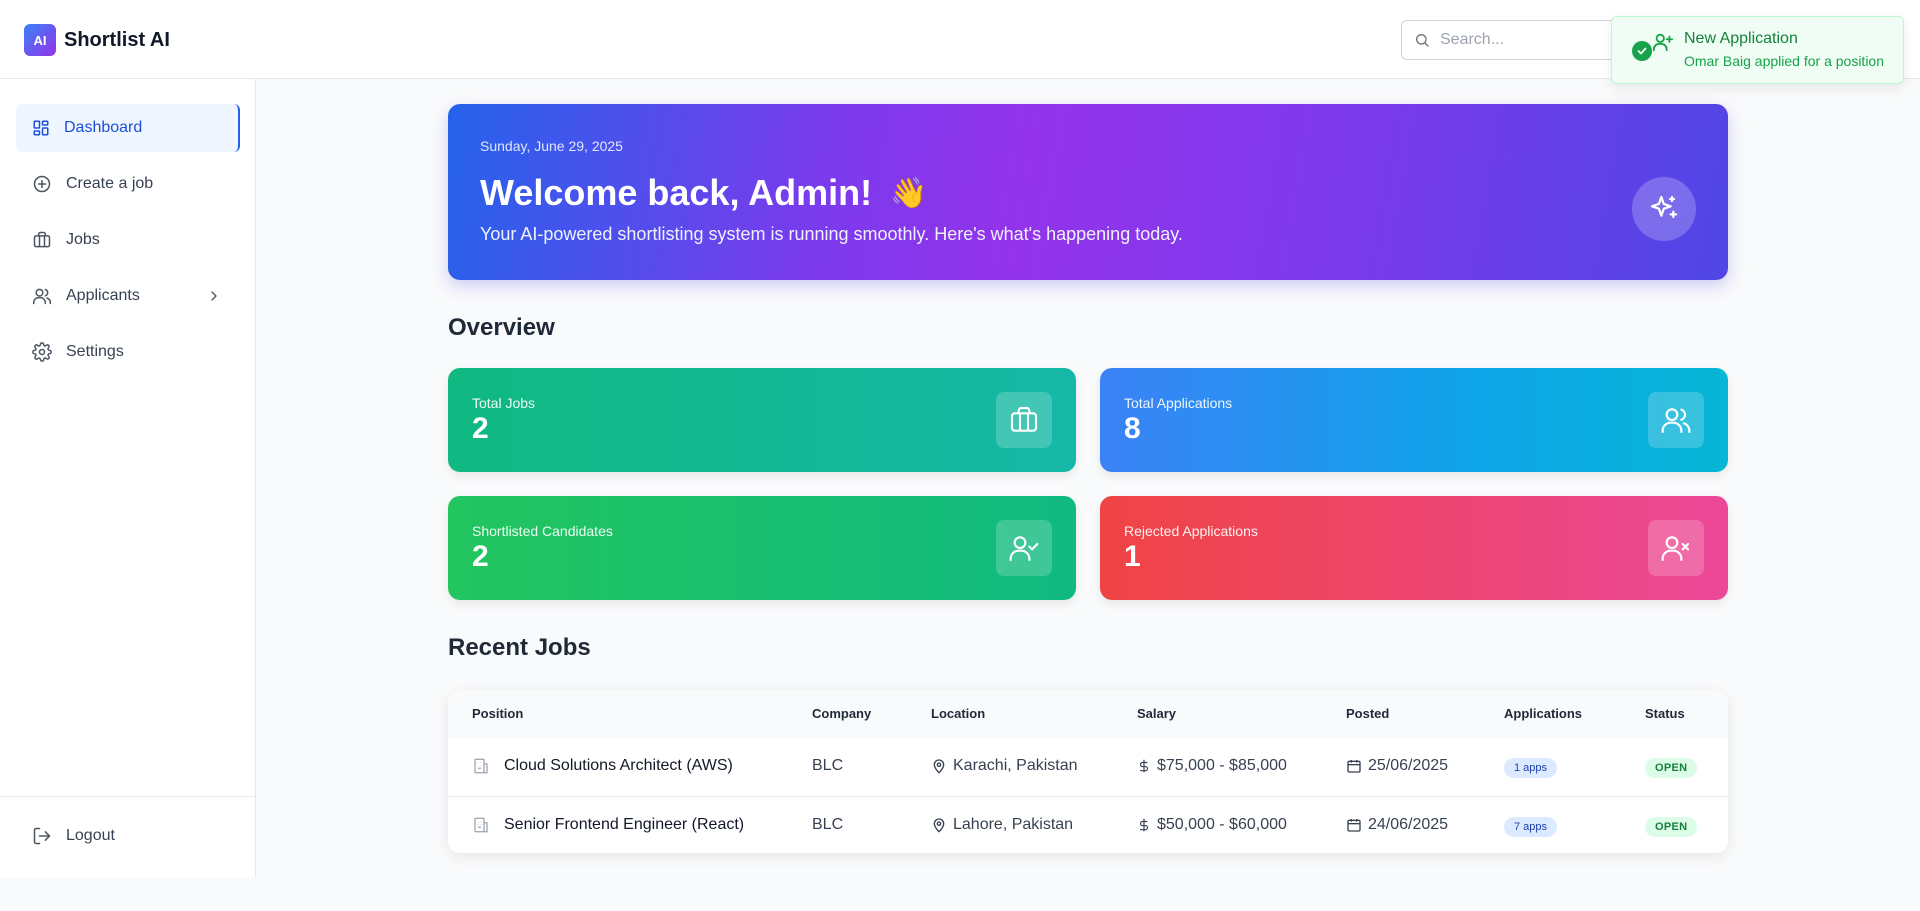 This screenshot has height=911, width=1920. What do you see at coordinates (1222, 824) in the screenshot?
I see `salary-text: $50,000 - $60,000` at bounding box center [1222, 824].